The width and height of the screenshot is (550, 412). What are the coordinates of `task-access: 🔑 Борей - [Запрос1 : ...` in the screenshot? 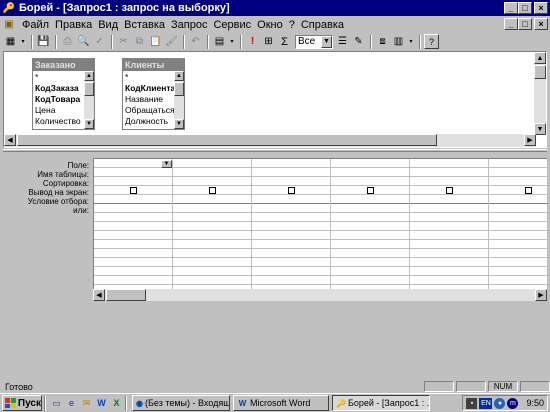 It's located at (381, 403).